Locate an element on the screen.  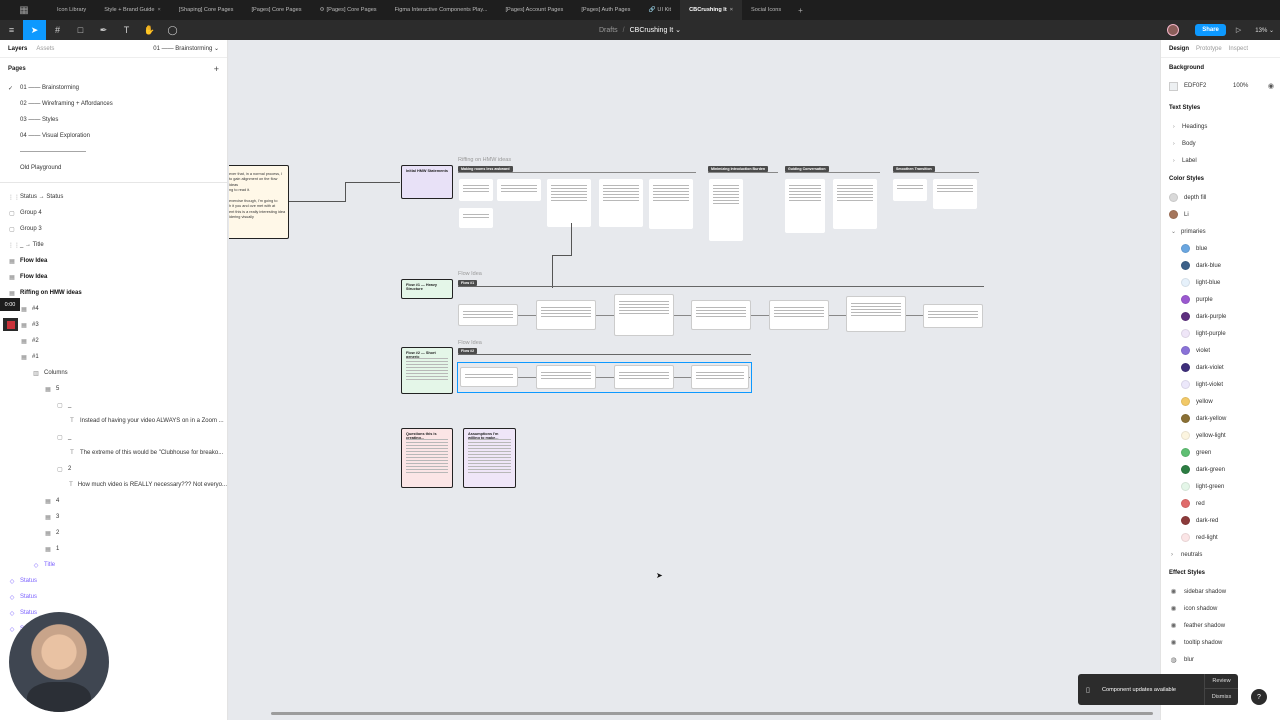
layer-row: ⋮⋮ _ → Title is located at coordinates (113, 245).